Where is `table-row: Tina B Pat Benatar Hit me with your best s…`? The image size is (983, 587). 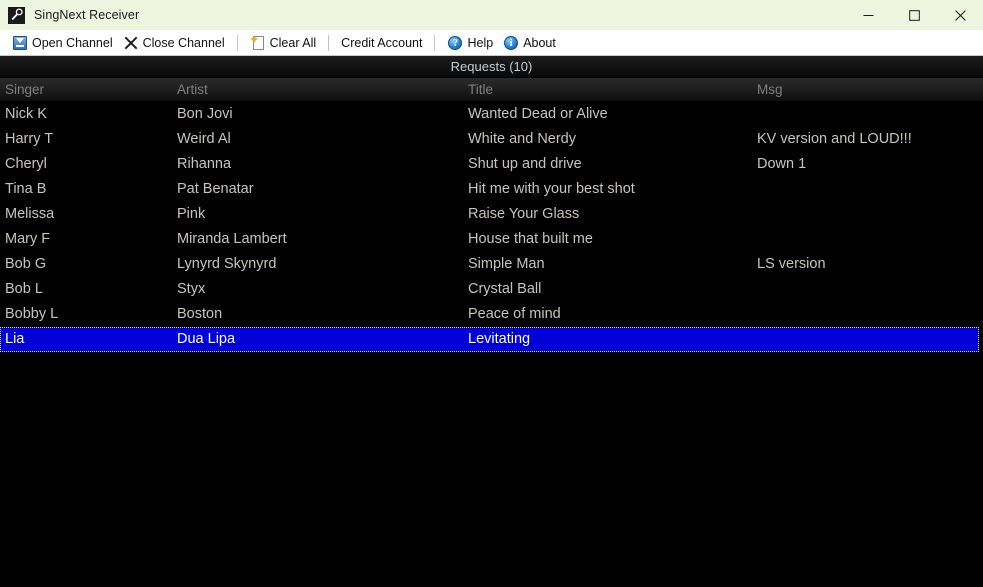
table-row: Tina B Pat Benatar Hit me with your best s… is located at coordinates (491, 189).